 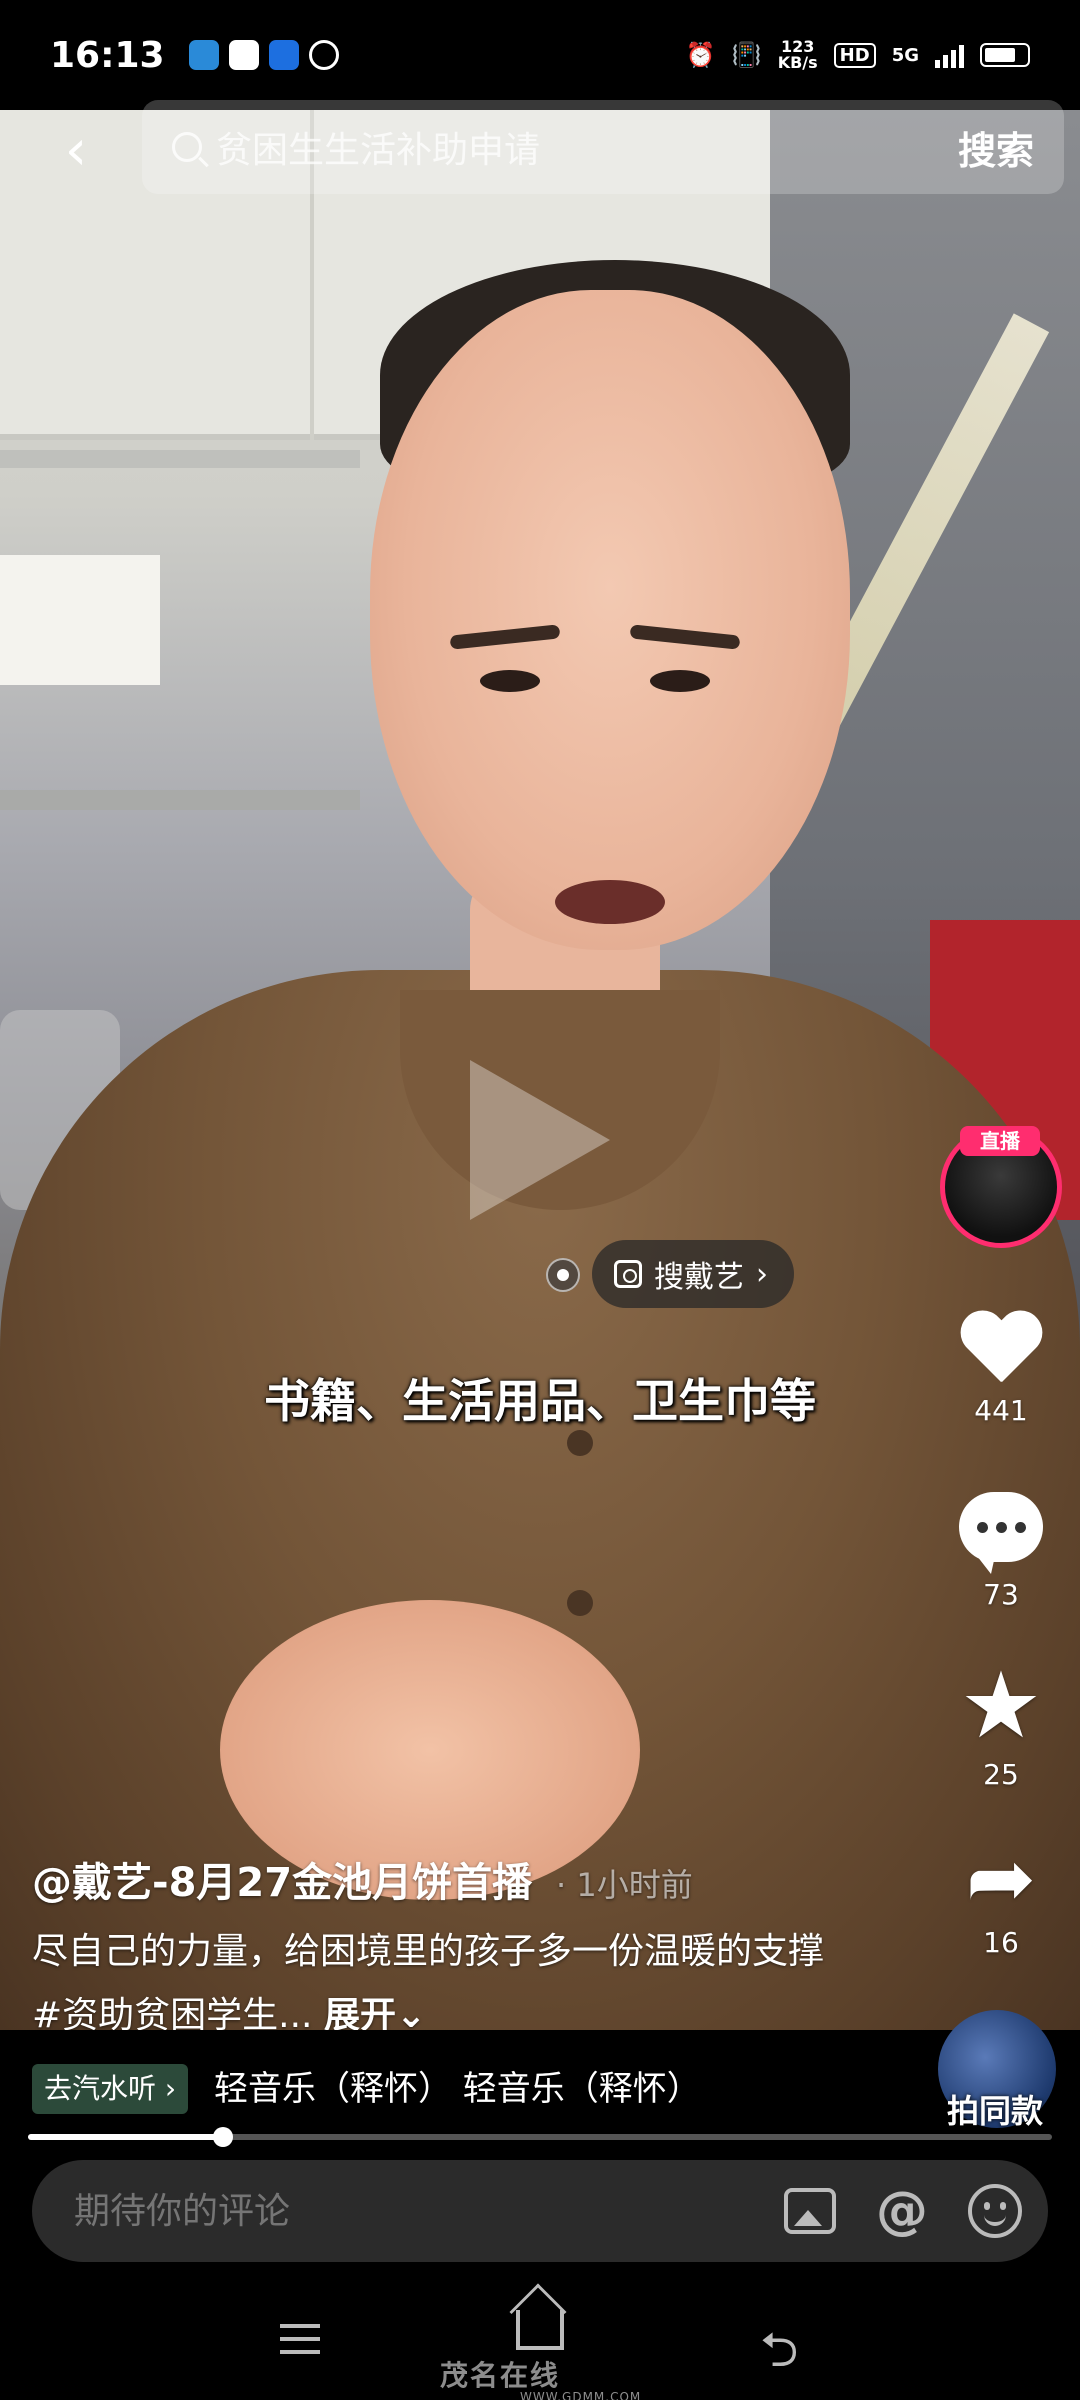 What do you see at coordinates (810, 2211) in the screenshot?
I see `image-icon` at bounding box center [810, 2211].